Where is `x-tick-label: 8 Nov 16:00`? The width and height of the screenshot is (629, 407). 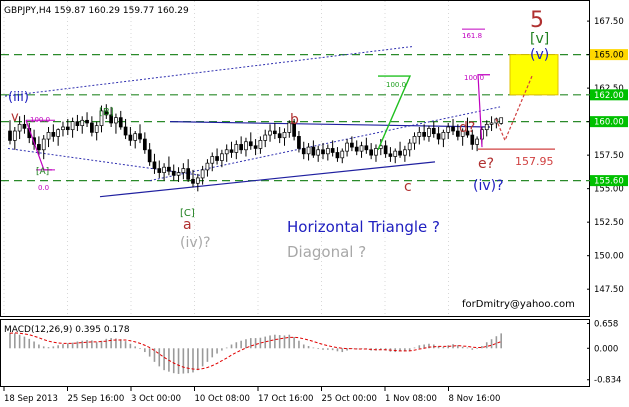 x-tick-label: 8 Nov 16:00 is located at coordinates (475, 399).